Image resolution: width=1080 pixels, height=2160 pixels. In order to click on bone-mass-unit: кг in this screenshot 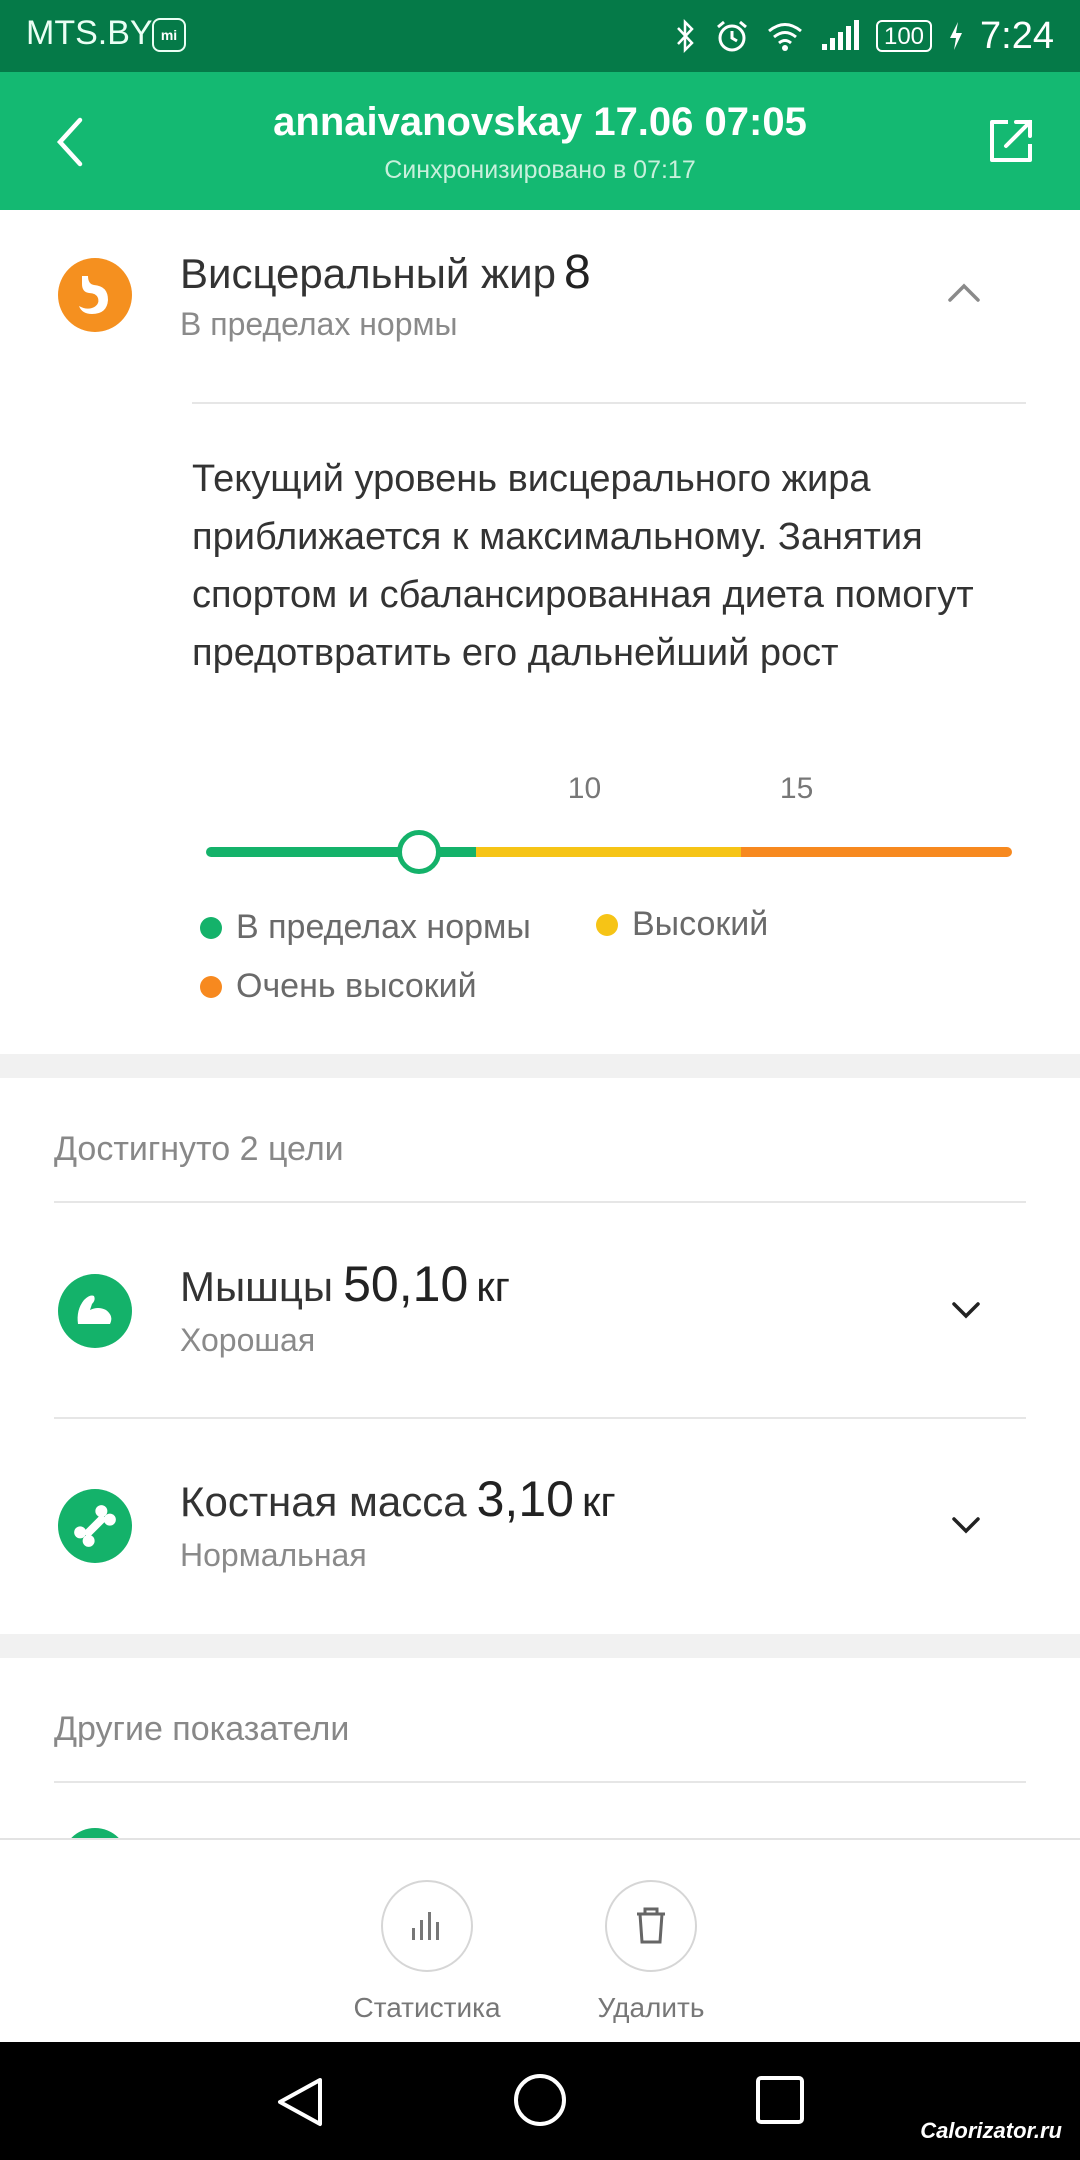, I will do `click(598, 1501)`.